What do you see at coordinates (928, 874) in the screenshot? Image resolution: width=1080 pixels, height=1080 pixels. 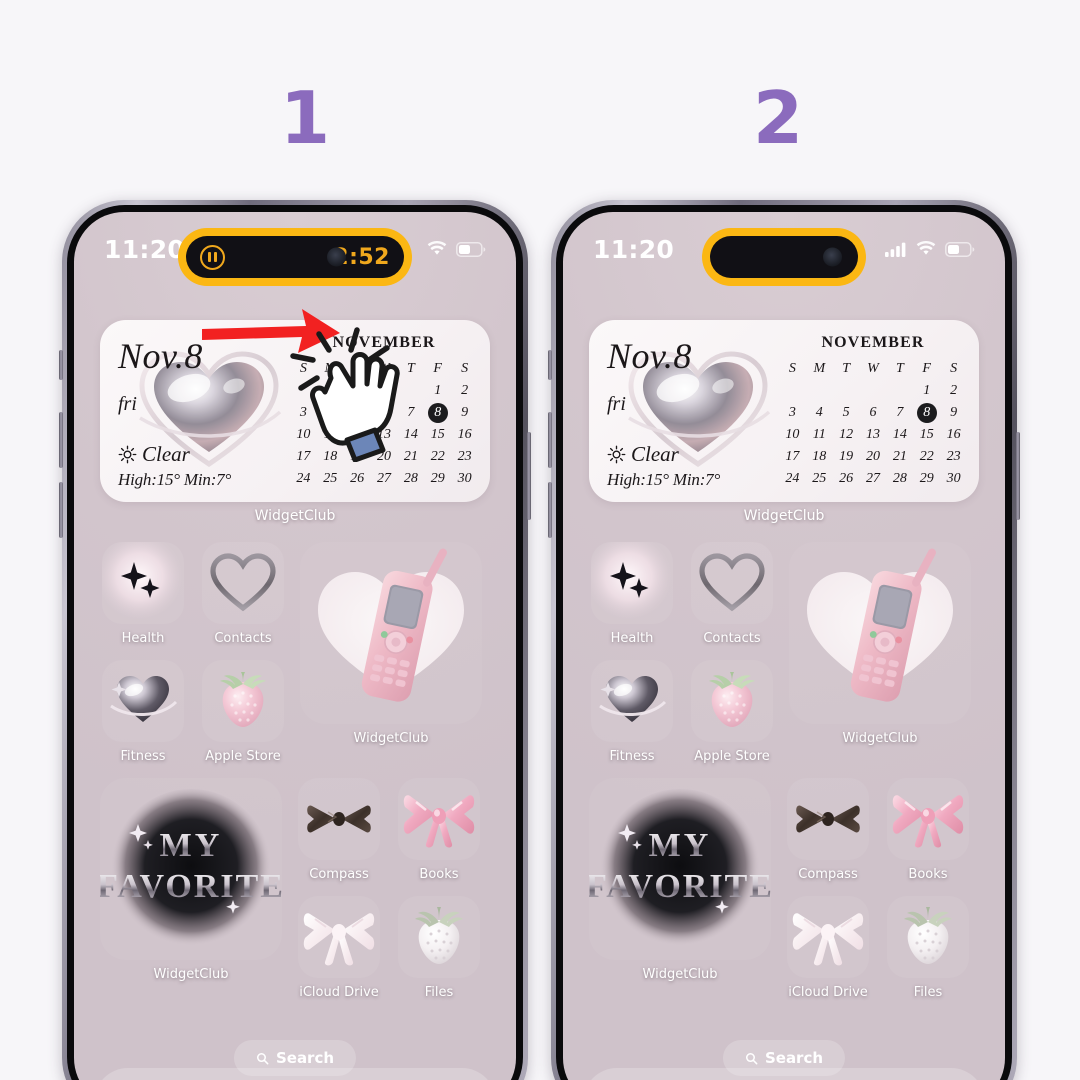 I see `app-label: Books` at bounding box center [928, 874].